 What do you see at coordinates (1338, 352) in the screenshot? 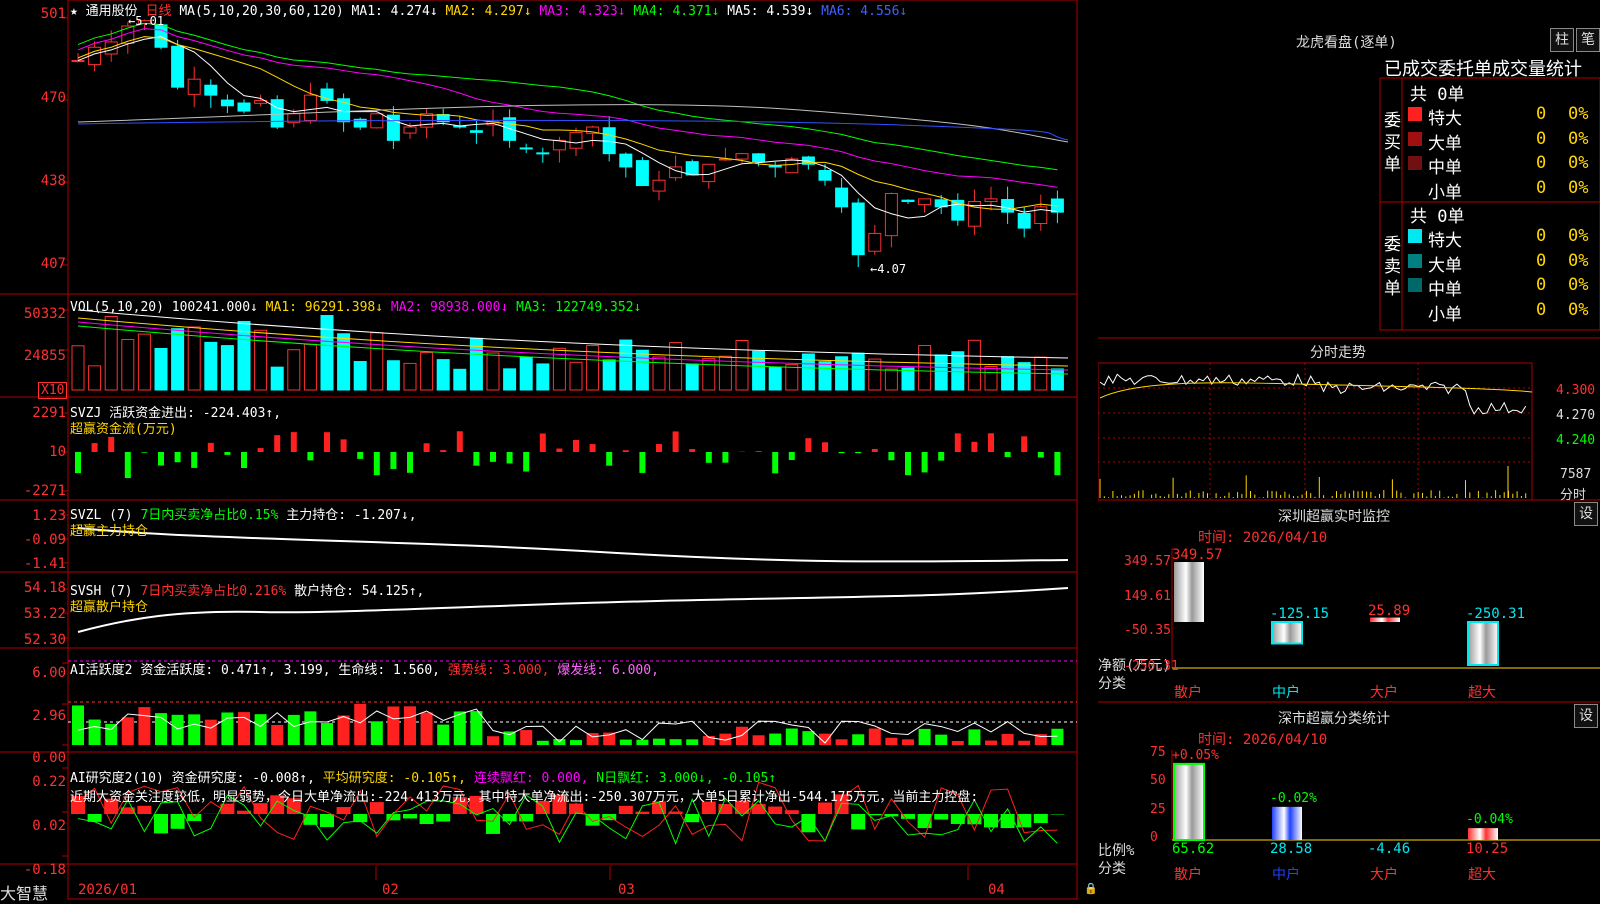
I see `fenshi-title: 分时走势` at bounding box center [1338, 352].